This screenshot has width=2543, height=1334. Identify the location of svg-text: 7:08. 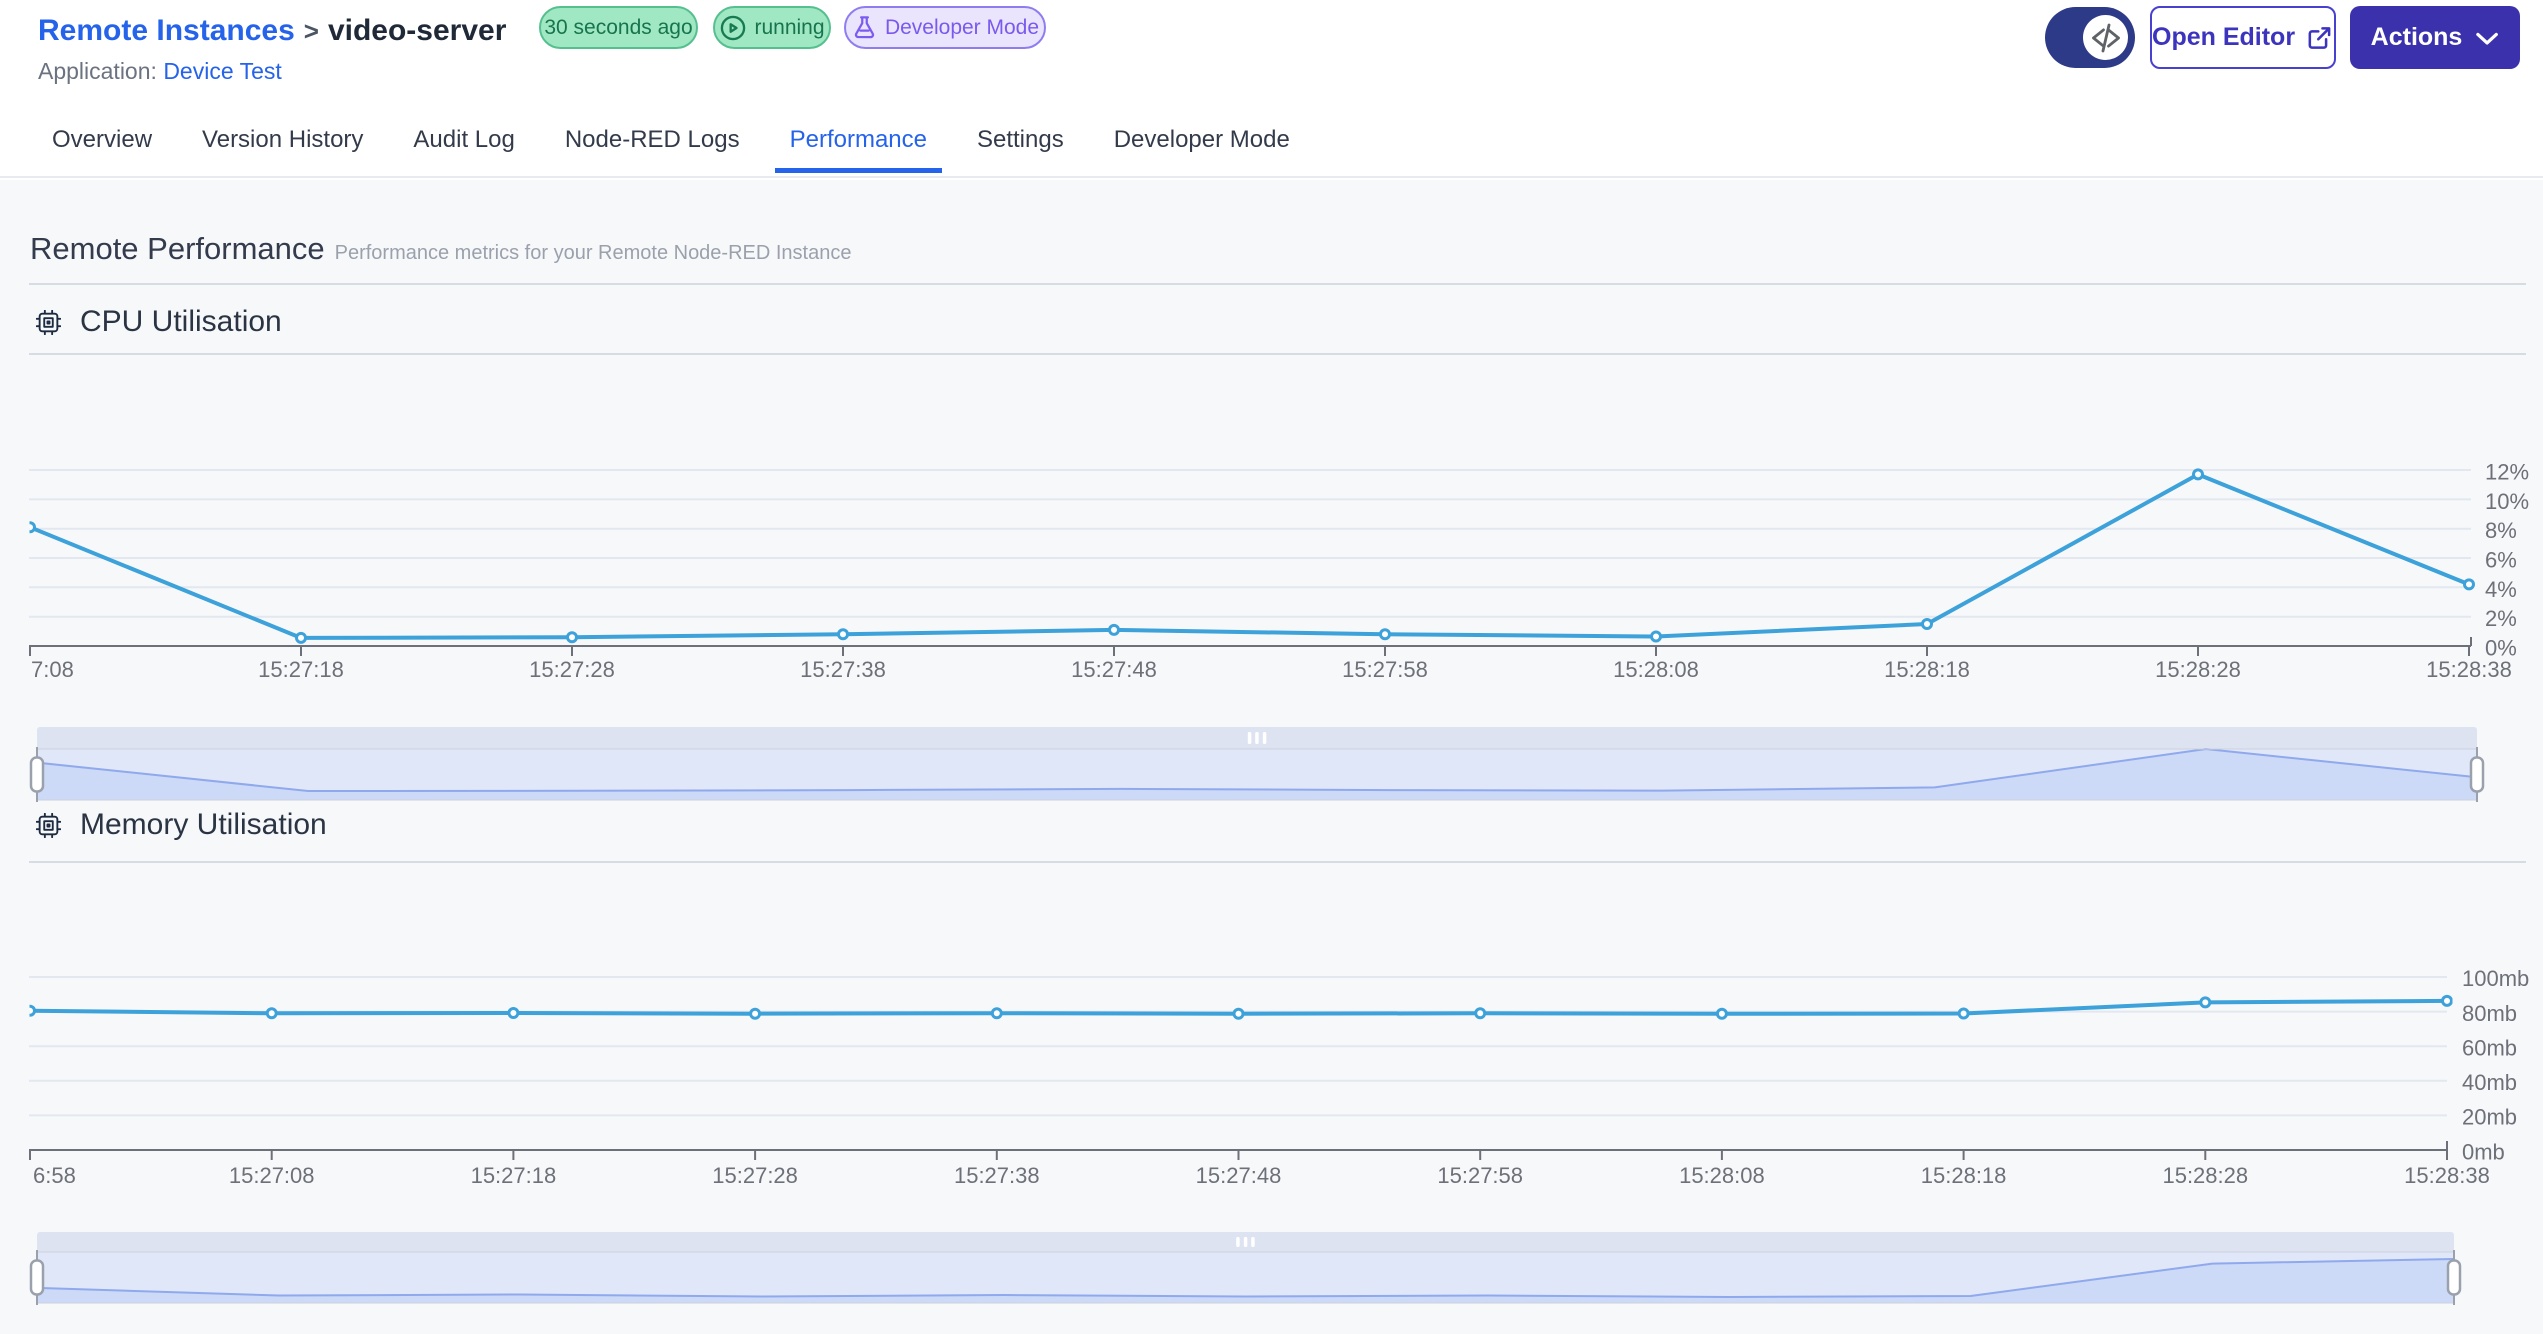
(52, 669).